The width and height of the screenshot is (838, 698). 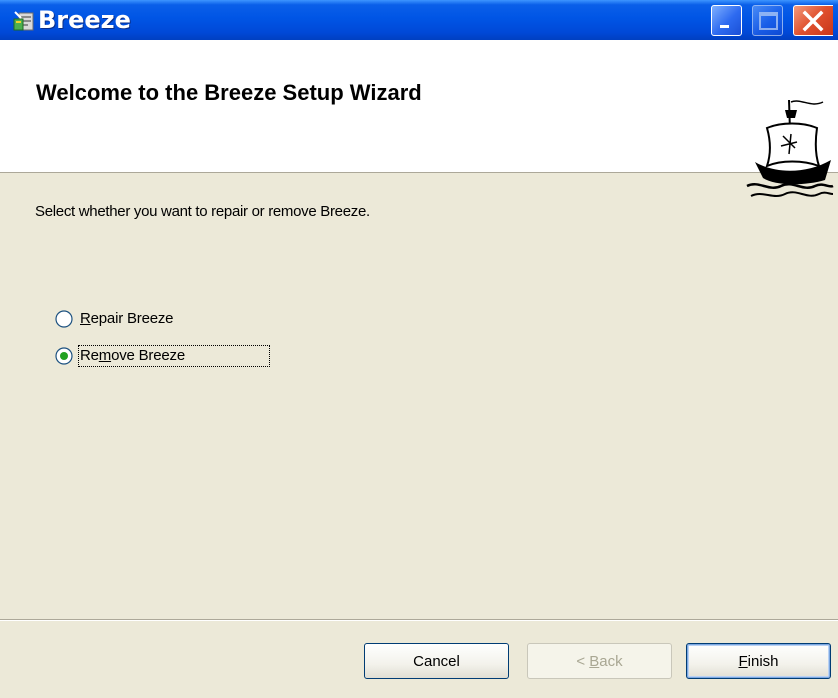 What do you see at coordinates (419, 20) in the screenshot?
I see `title-bar: Breeze` at bounding box center [419, 20].